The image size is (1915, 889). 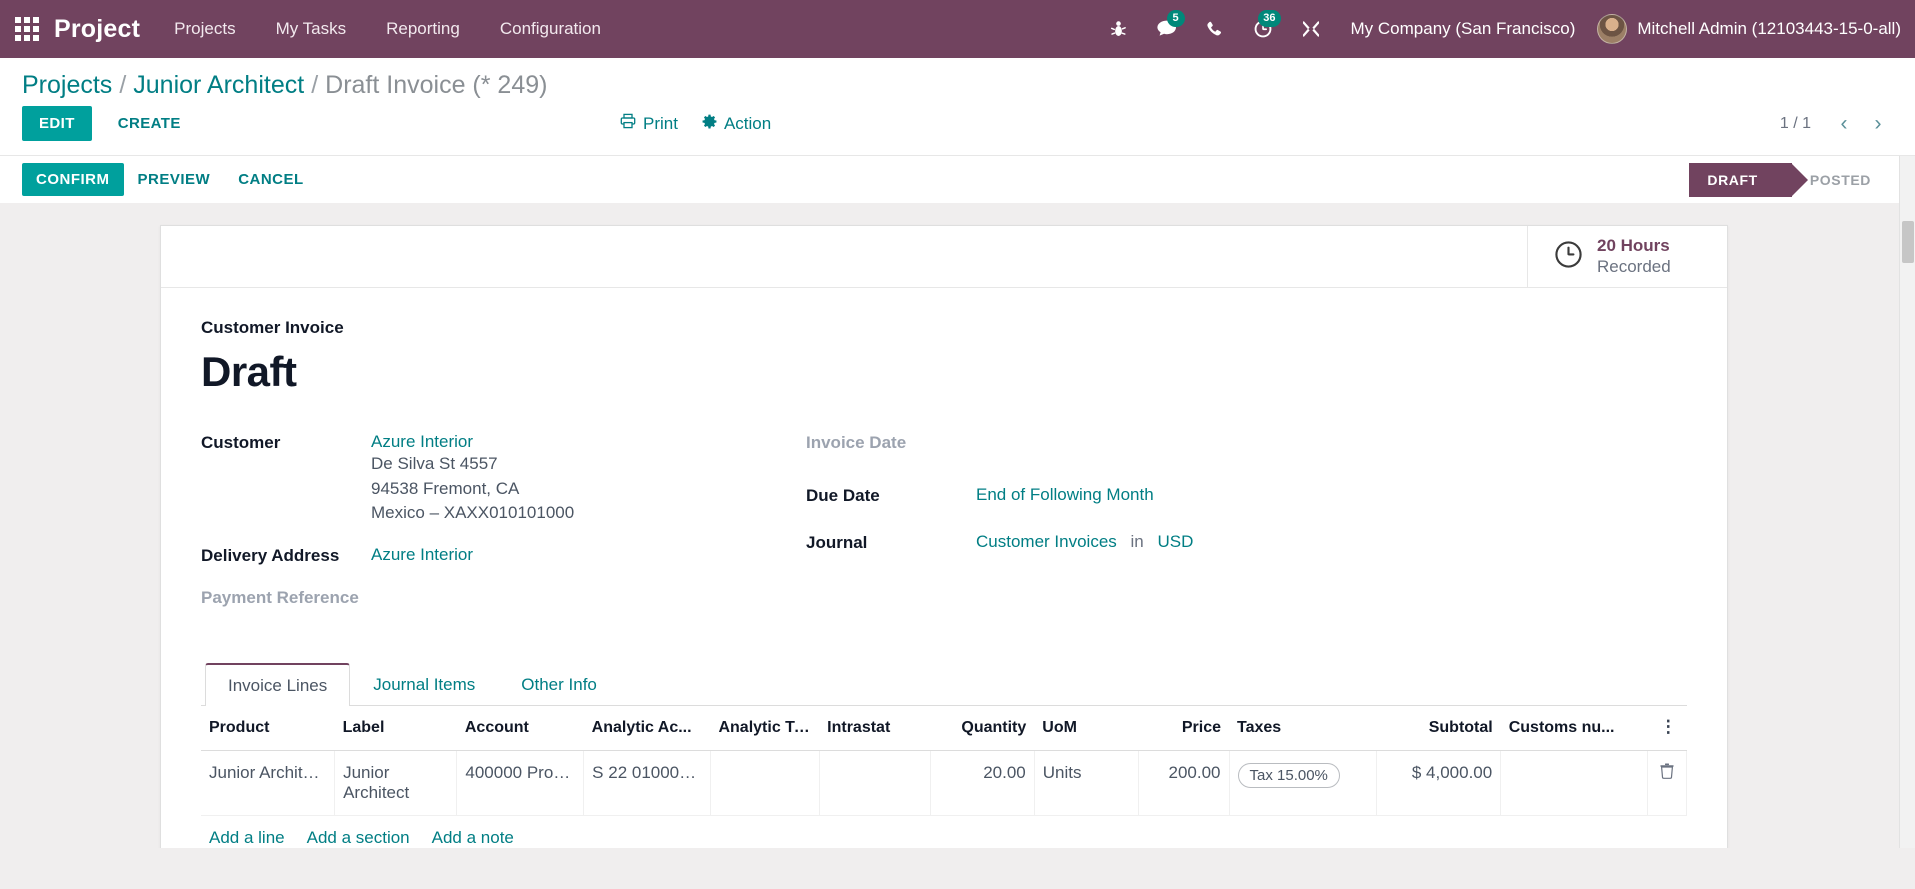 I want to click on customer-link: Azure Interior, so click(x=472, y=442).